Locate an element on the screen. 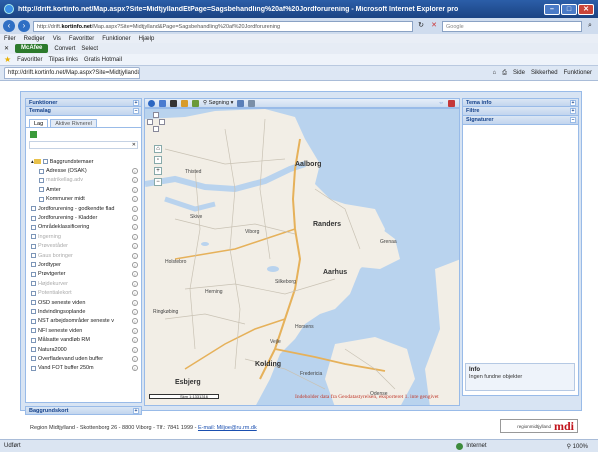 Image resolution: width=598 pixels, height=452 pixels. layer-item: NST arbejdsområder seneste v i is located at coordinates (83, 321).